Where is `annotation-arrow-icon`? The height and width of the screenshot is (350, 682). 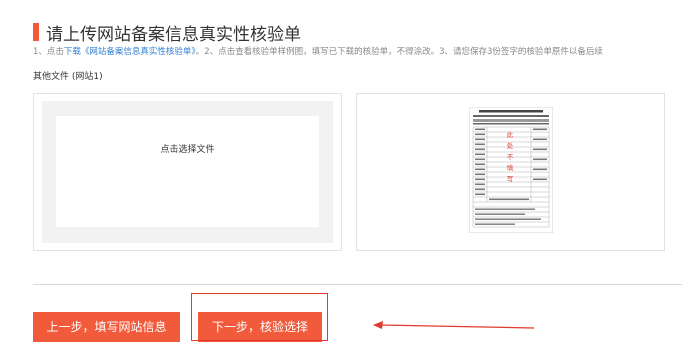 annotation-arrow-icon is located at coordinates (454, 325).